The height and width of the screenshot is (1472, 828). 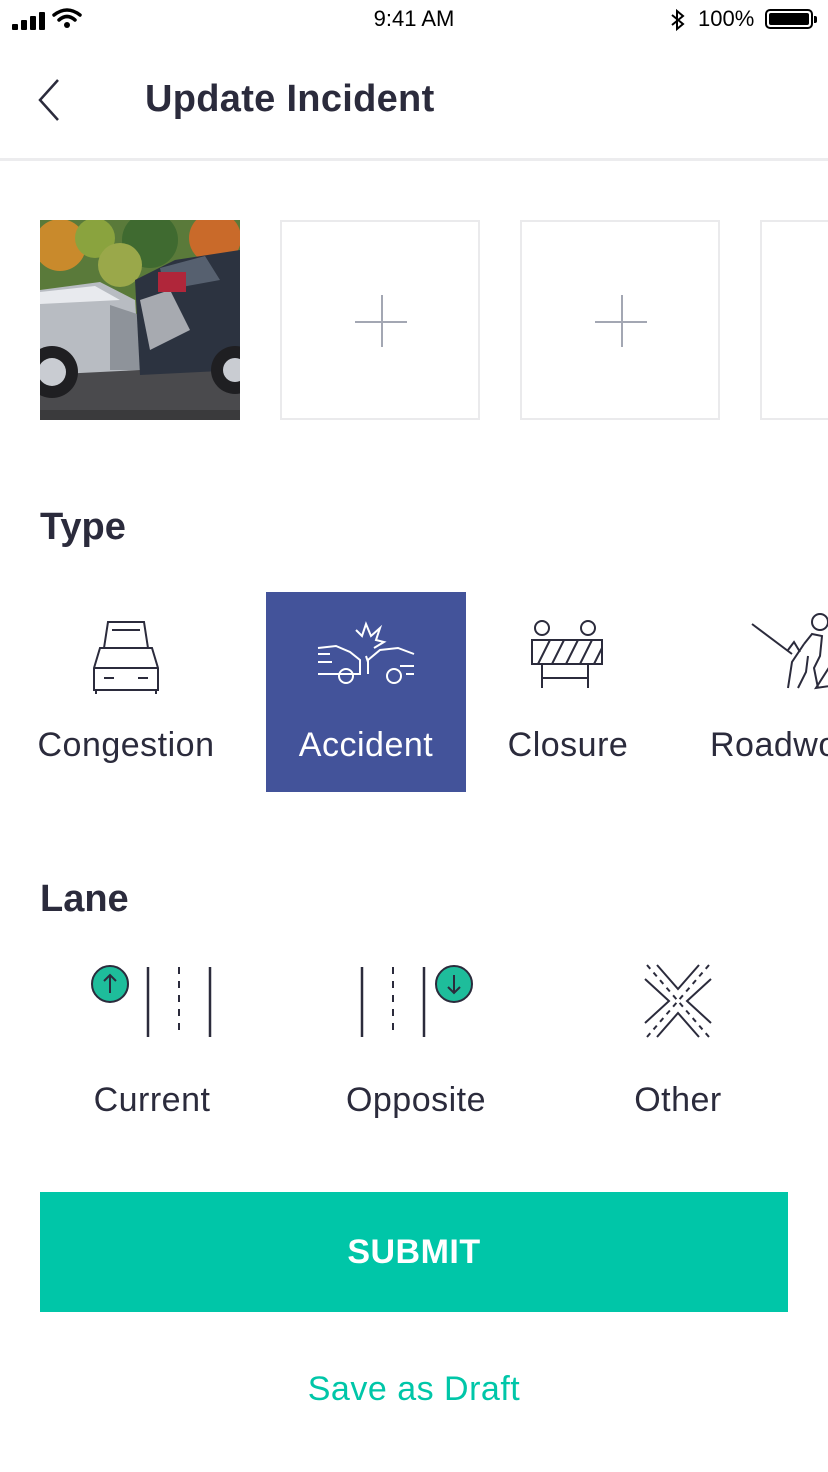 What do you see at coordinates (366, 692) in the screenshot?
I see `type-option-accident: Accident` at bounding box center [366, 692].